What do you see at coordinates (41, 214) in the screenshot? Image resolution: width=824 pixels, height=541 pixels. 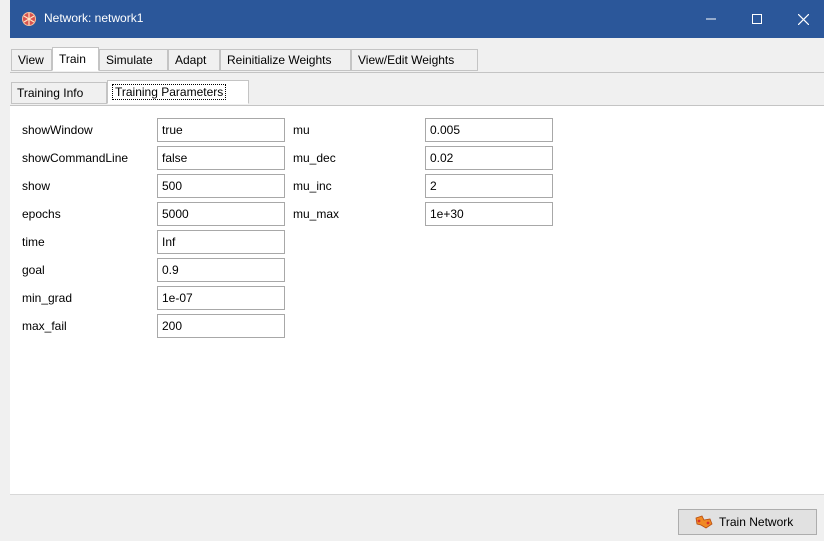 I see `param-label: epochs` at bounding box center [41, 214].